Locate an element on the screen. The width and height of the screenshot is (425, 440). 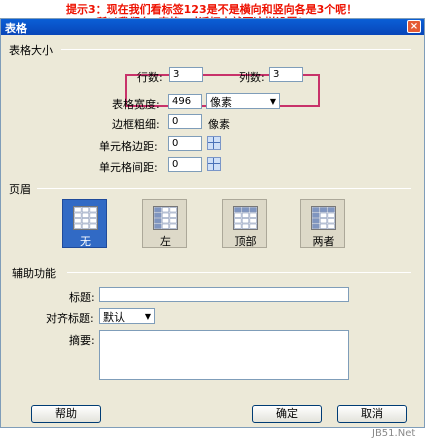
padding-input: 0 is located at coordinates (185, 143).